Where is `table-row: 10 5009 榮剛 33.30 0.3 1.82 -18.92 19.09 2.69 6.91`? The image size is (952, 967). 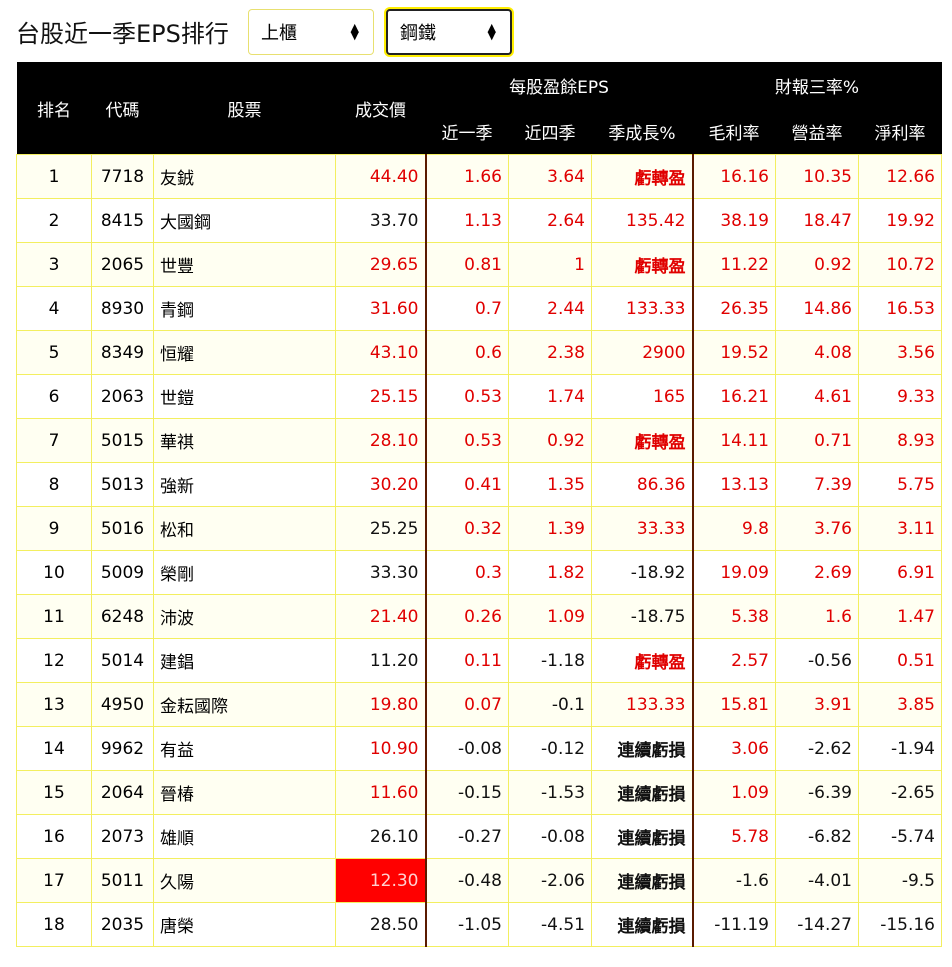
table-row: 10 5009 榮剛 33.30 0.3 1.82 -18.92 19.09 2.69 6.91 is located at coordinates (479, 572).